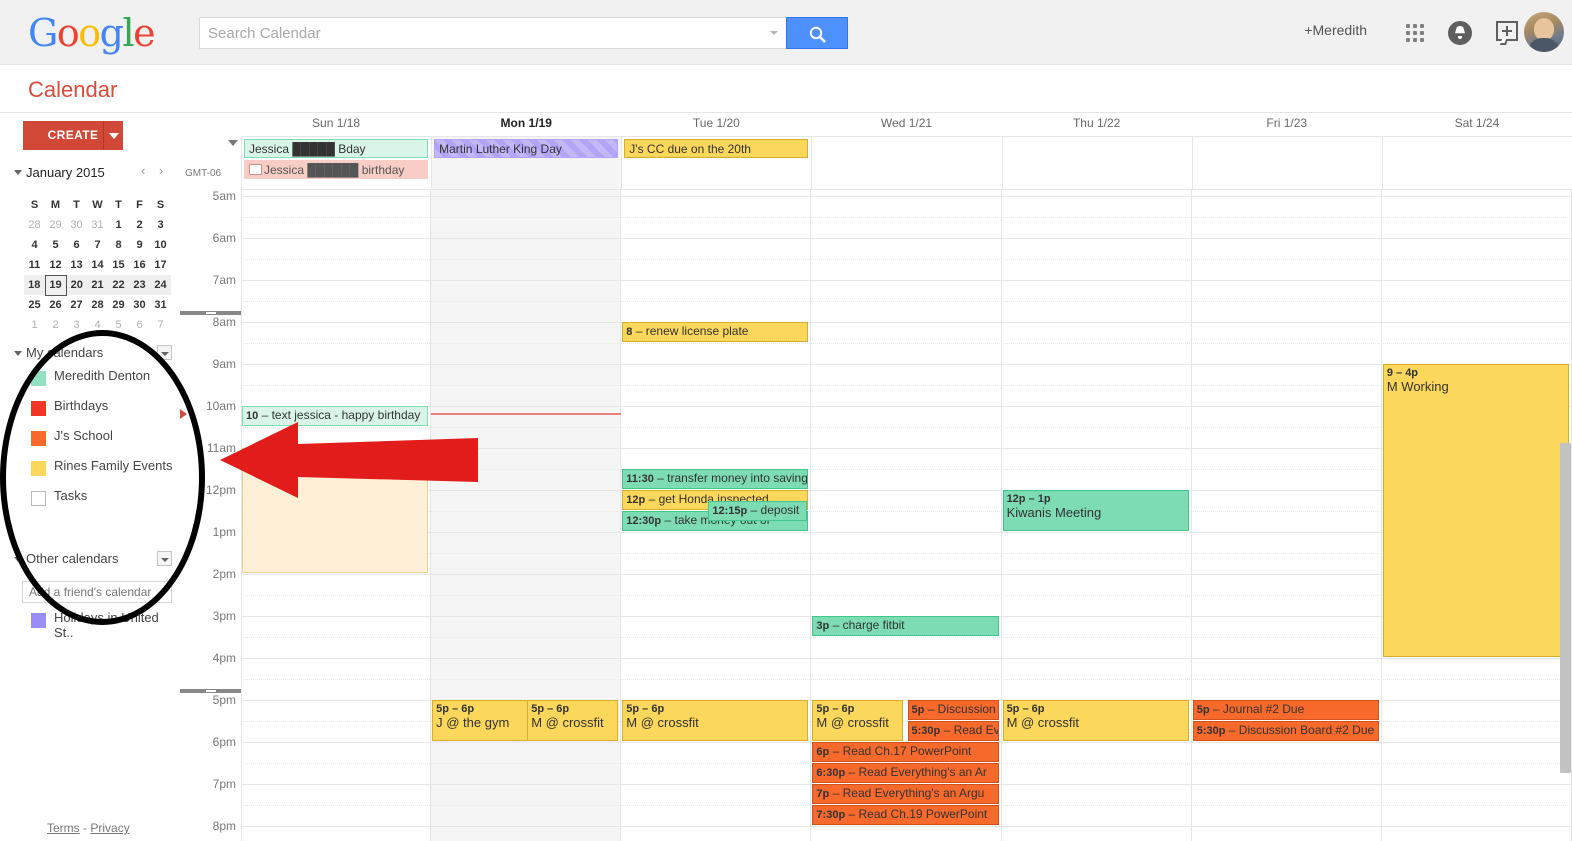 The image size is (1572, 841). What do you see at coordinates (18, 172) in the screenshot?
I see `mini-calendar-collapse-icon` at bounding box center [18, 172].